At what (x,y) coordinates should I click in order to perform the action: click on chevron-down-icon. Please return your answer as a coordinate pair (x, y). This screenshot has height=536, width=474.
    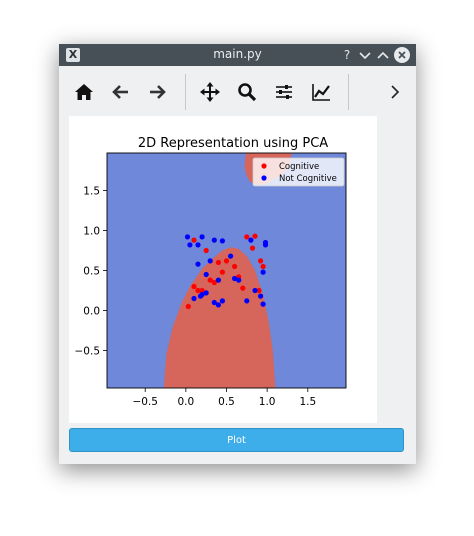
    Looking at the image, I should click on (365, 56).